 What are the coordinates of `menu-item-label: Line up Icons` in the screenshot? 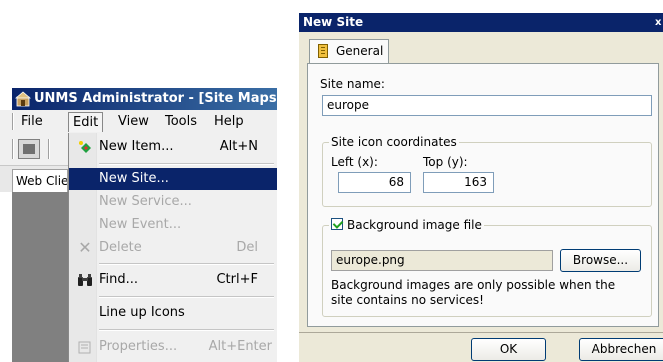 It's located at (142, 312).